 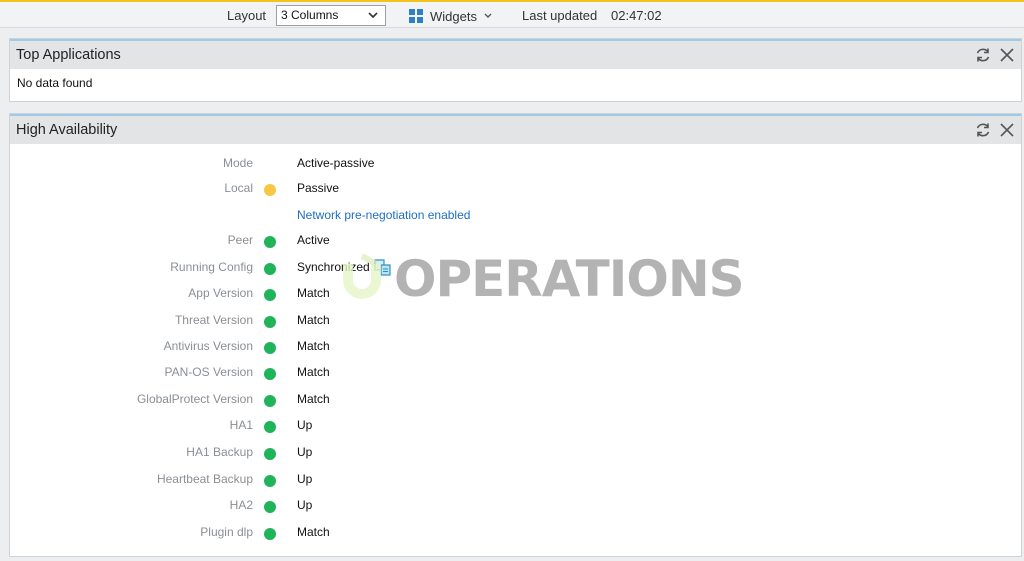 I want to click on widget-title: Top Applications, so click(x=68, y=55).